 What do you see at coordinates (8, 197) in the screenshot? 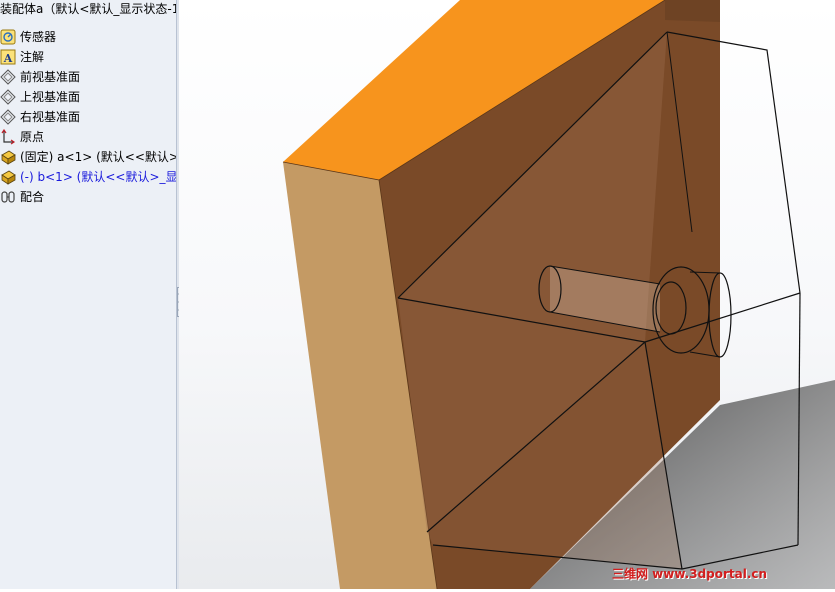
I see `mates-icon` at bounding box center [8, 197].